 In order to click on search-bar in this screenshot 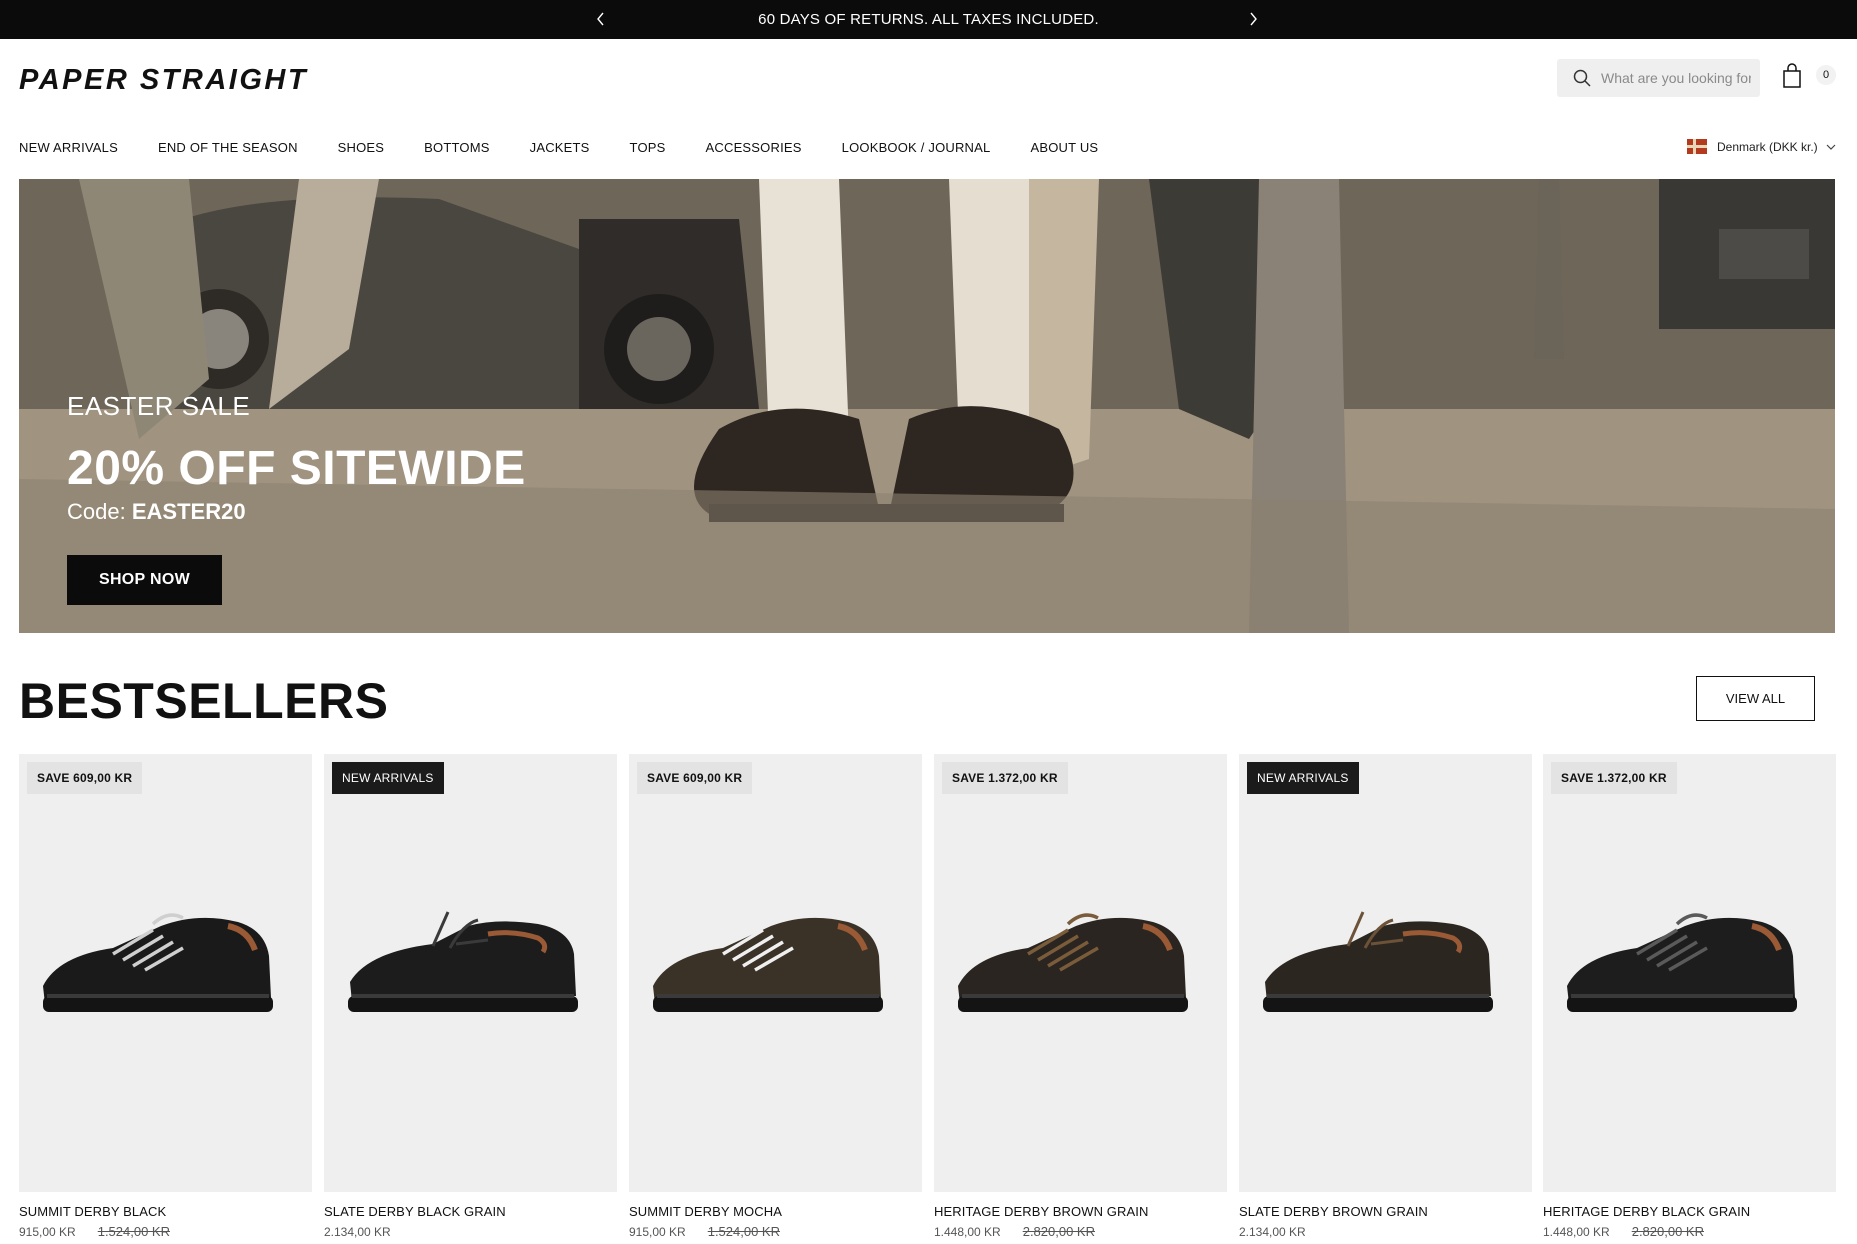, I will do `click(1658, 78)`.